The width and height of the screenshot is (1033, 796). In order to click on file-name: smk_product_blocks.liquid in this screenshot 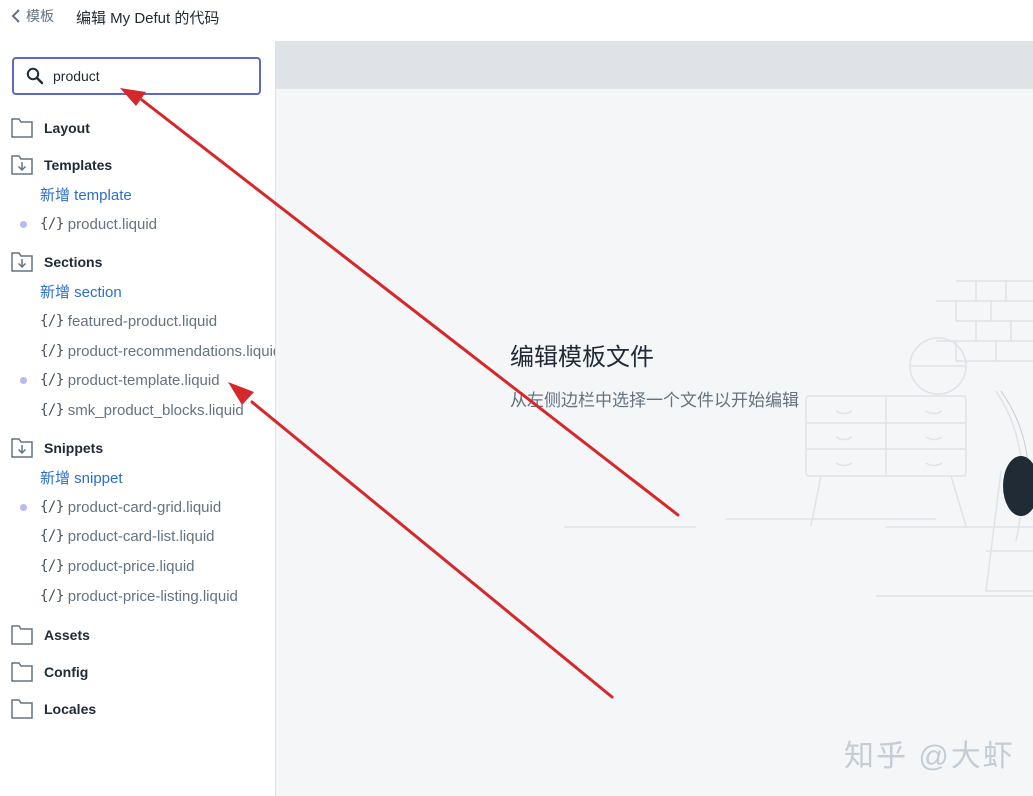, I will do `click(155, 410)`.